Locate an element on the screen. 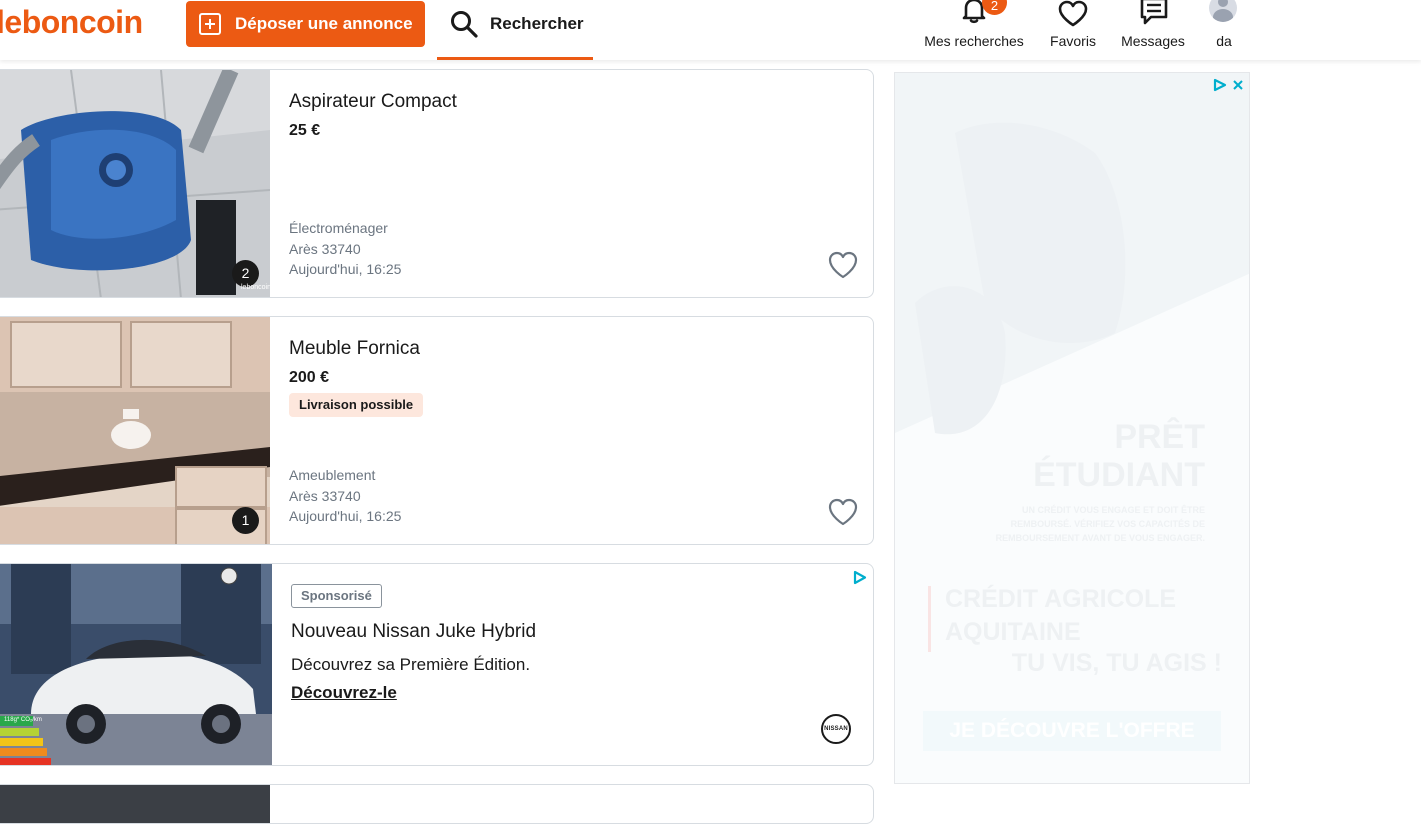 The image size is (1421, 824). nav-messages: Messages is located at coordinates (1153, 28).